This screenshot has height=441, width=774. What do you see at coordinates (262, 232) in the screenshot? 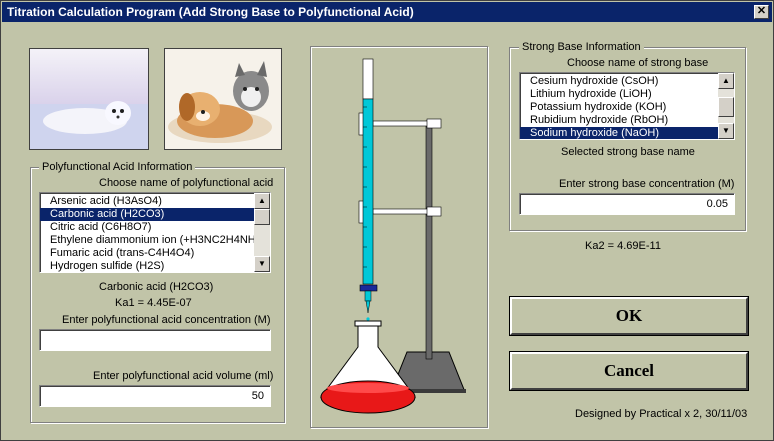
I see `acid-scrollbar: ▲ ▼` at bounding box center [262, 232].